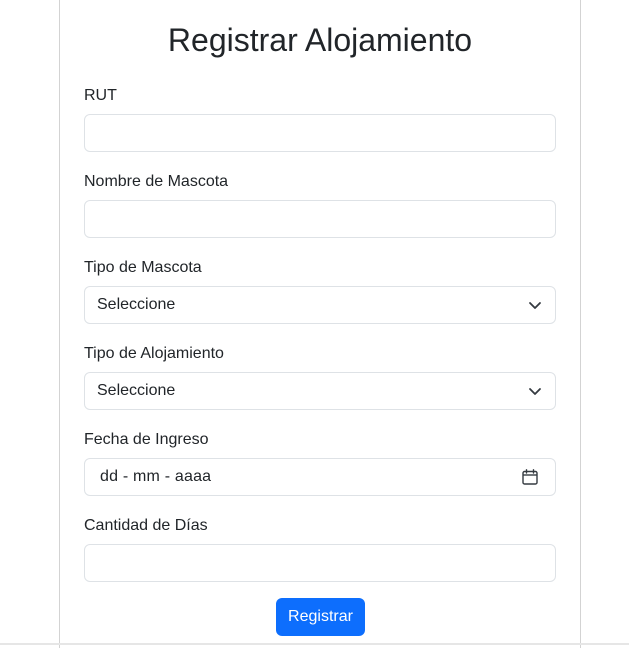 The image size is (629, 648). I want to click on days-label: Cantidad de Días, so click(146, 525).